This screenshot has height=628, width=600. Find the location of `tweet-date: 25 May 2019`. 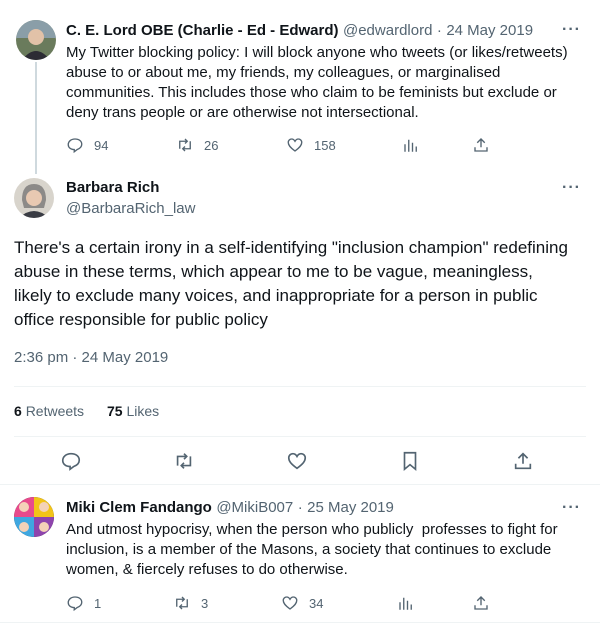

tweet-date: 25 May 2019 is located at coordinates (350, 507).